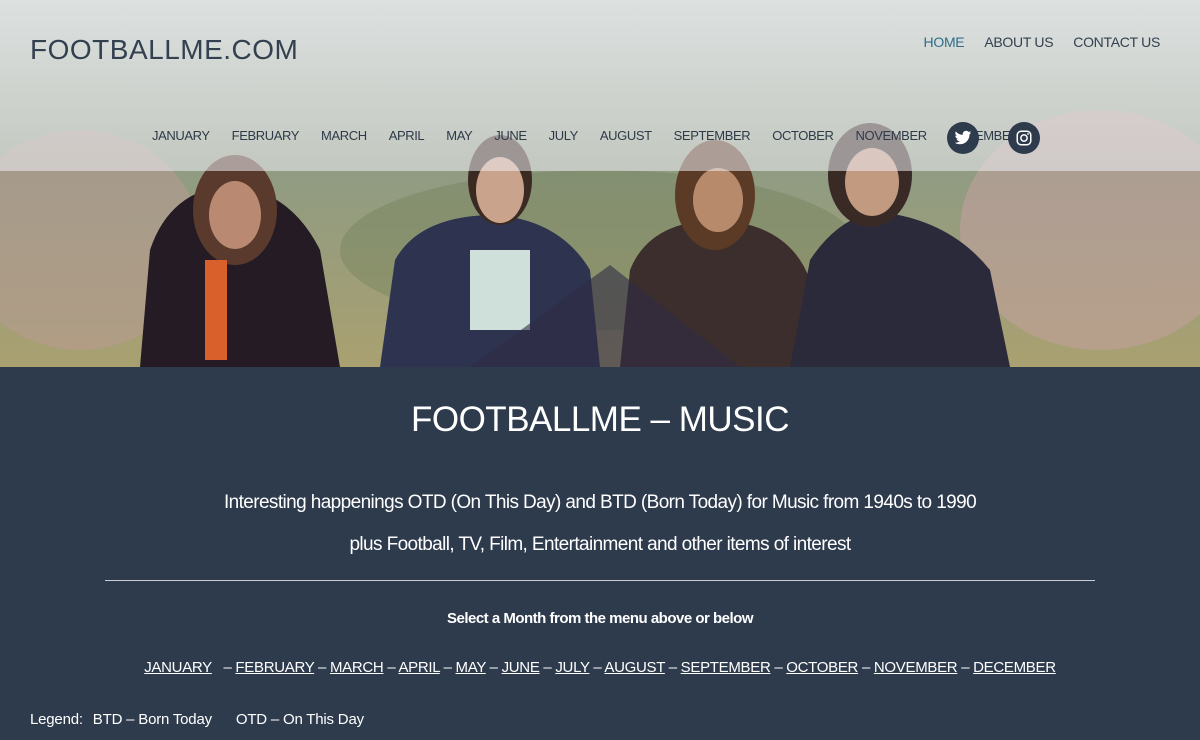  Describe the element at coordinates (164, 50) in the screenshot. I see `site-title: FOOTBALLME.COM` at that location.